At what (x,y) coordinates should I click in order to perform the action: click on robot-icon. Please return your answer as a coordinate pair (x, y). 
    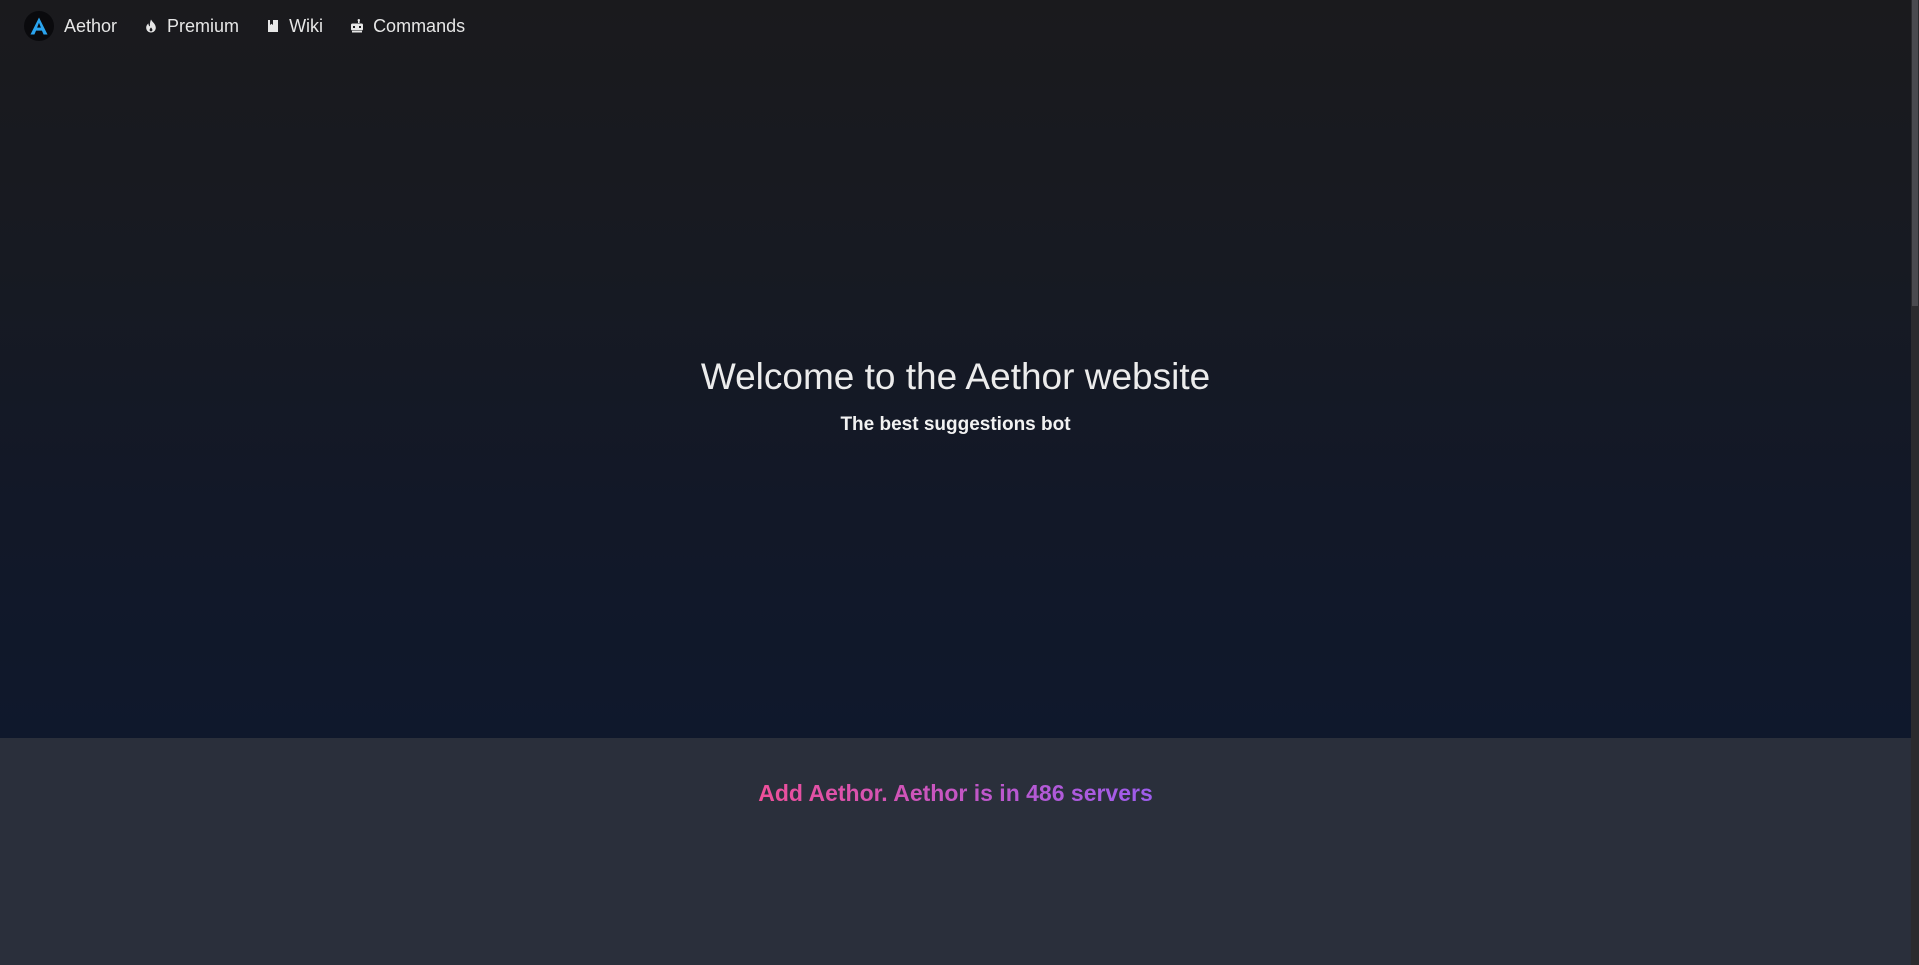
    Looking at the image, I should click on (357, 26).